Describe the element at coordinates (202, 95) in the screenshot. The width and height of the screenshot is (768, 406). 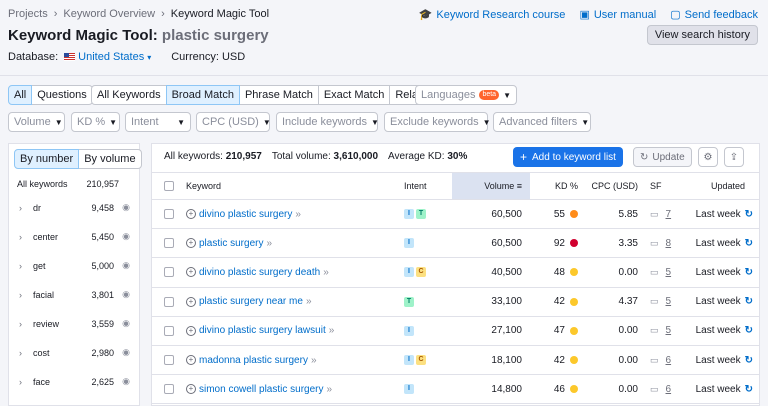
I see `tab-broad-match: Broad Match` at that location.